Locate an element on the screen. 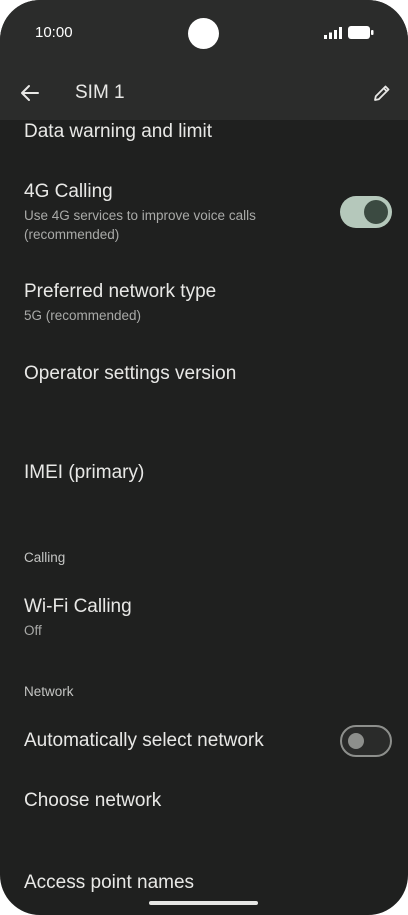 The width and height of the screenshot is (408, 915). status-bar: 10:00 is located at coordinates (204, 33).